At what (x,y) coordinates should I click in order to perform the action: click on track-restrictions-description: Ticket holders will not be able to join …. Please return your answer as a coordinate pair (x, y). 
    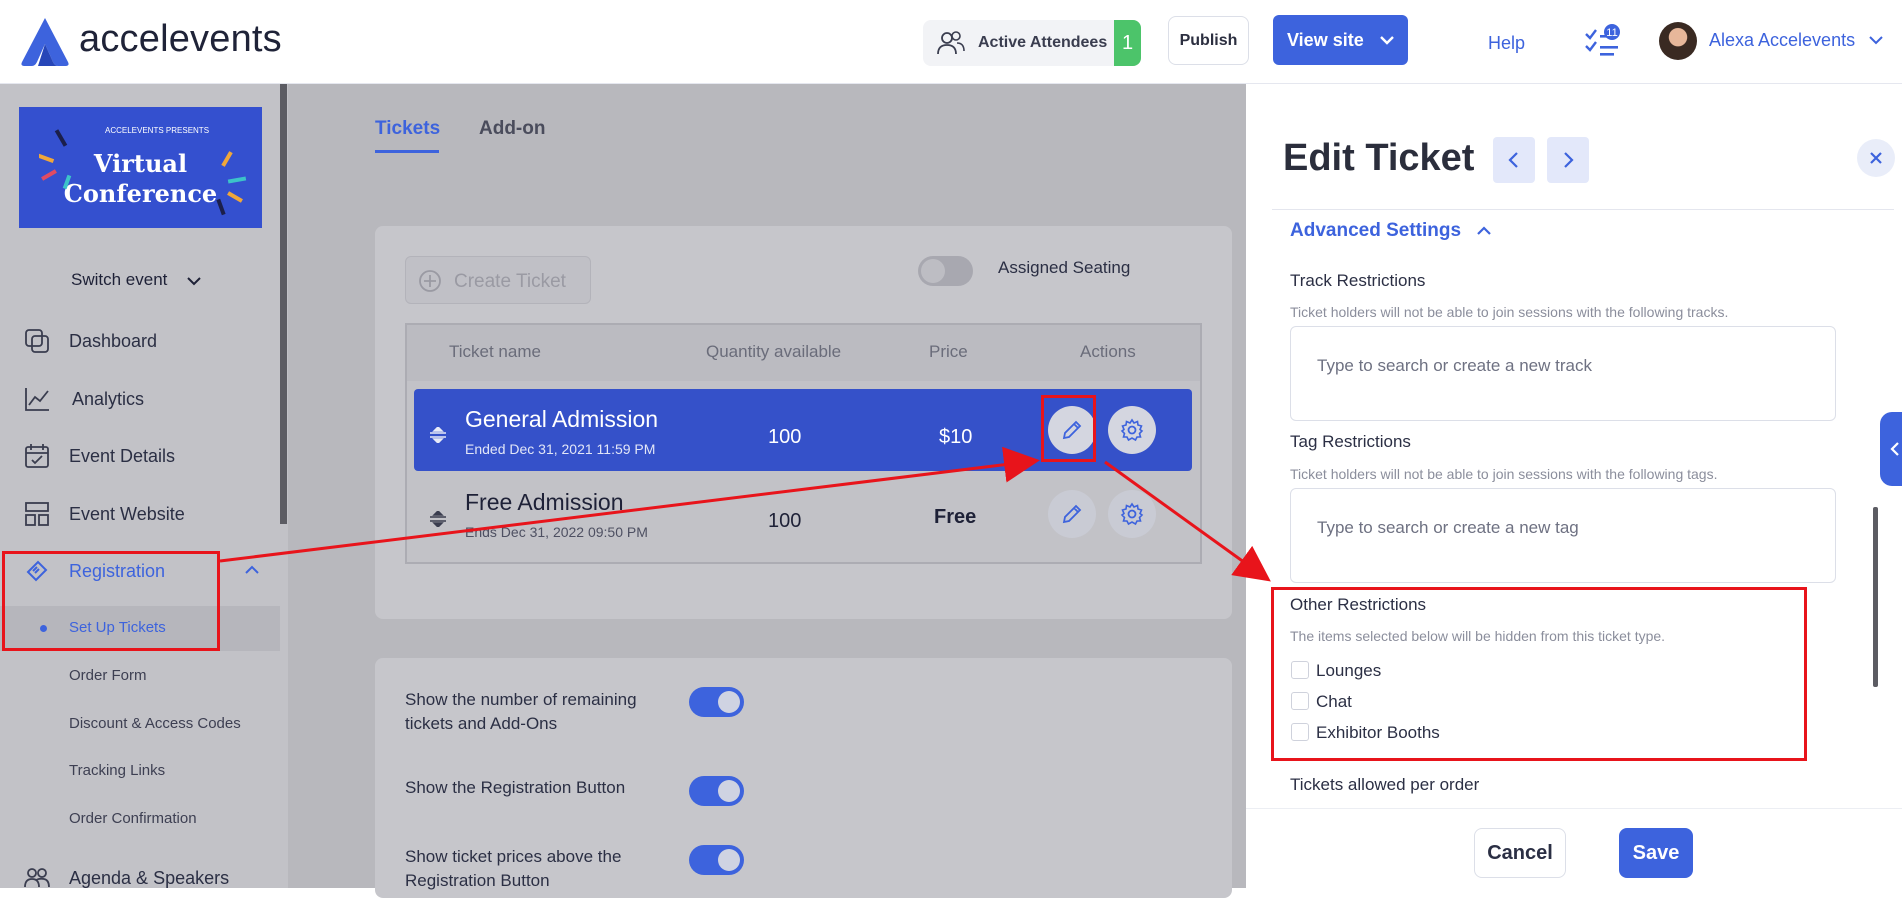
    Looking at the image, I should click on (1509, 312).